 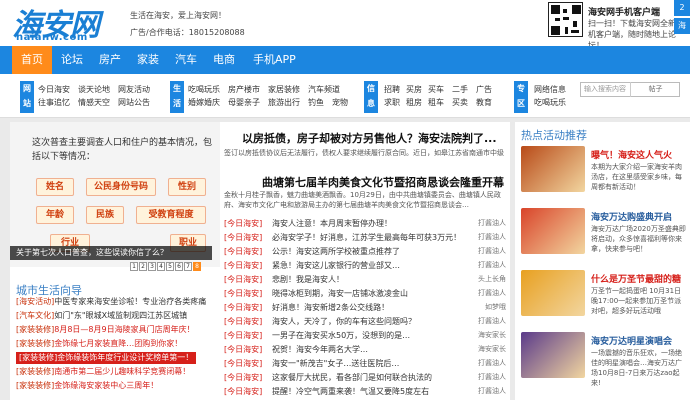 What do you see at coordinates (27, 97) in the screenshot?
I see `category-tag-site: 网站` at bounding box center [27, 97].